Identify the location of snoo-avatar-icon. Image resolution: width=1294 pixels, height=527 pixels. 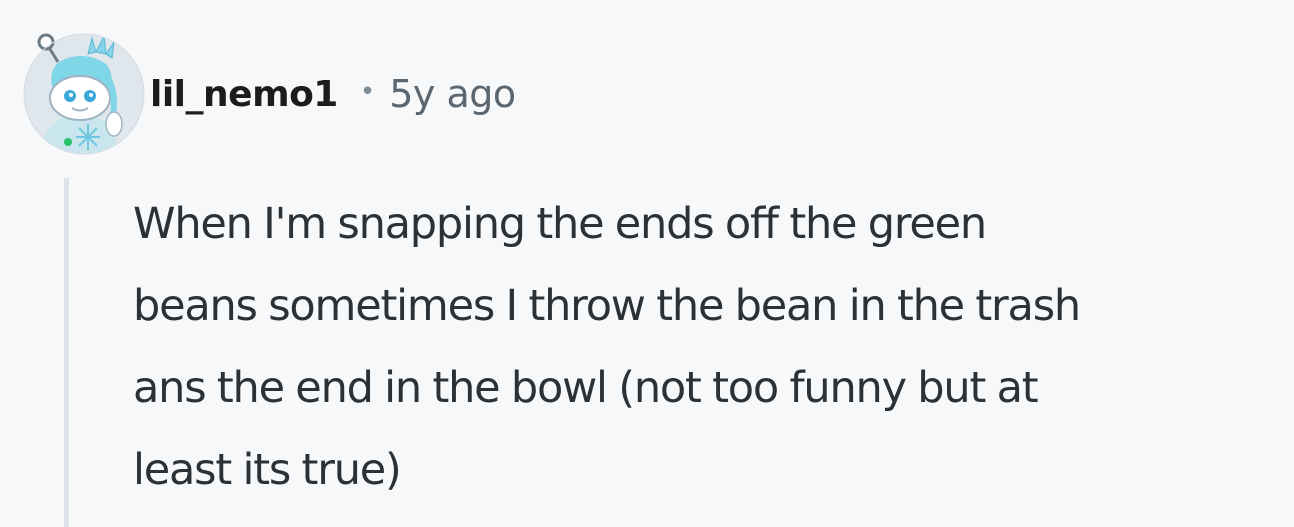
(84, 94).